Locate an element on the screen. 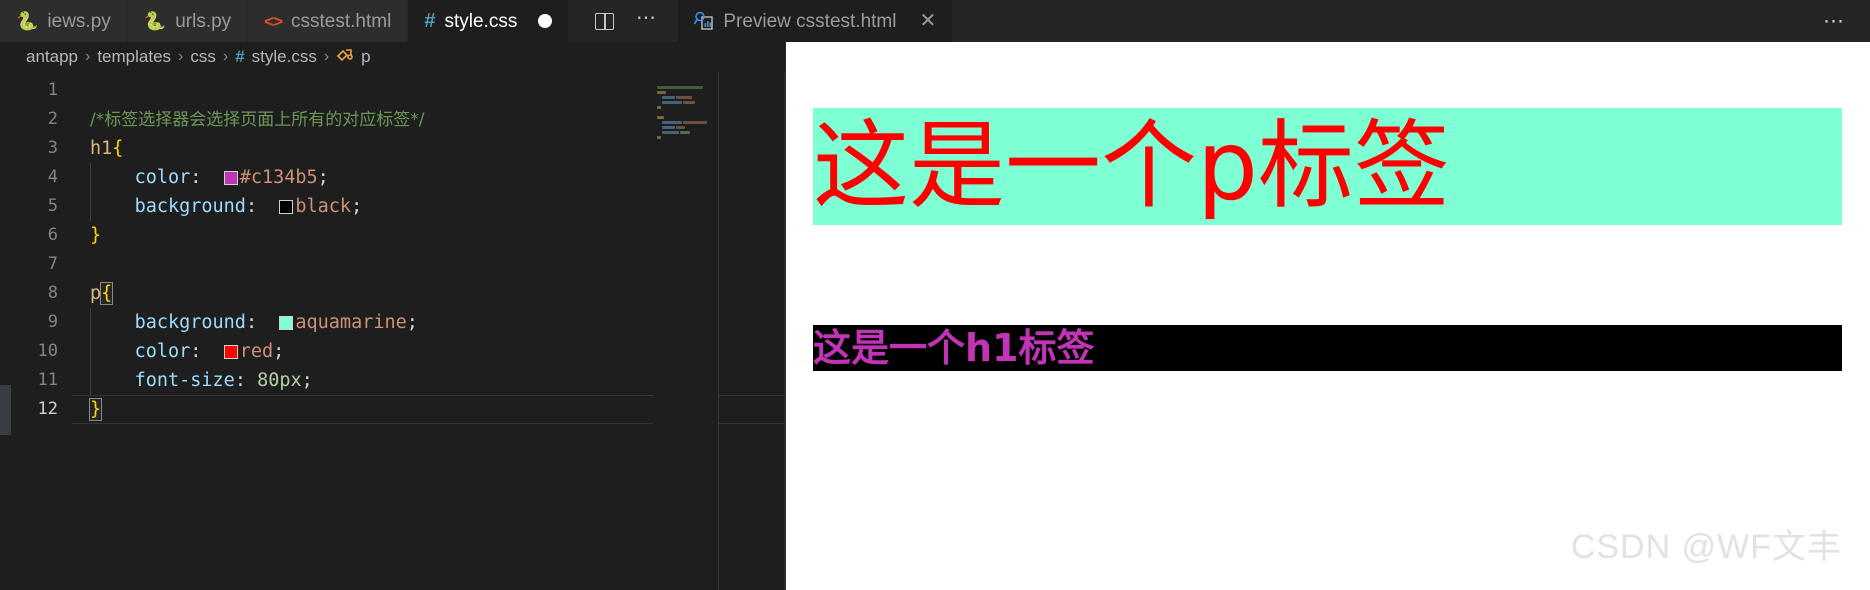  split-editor-button is located at coordinates (604, 21).